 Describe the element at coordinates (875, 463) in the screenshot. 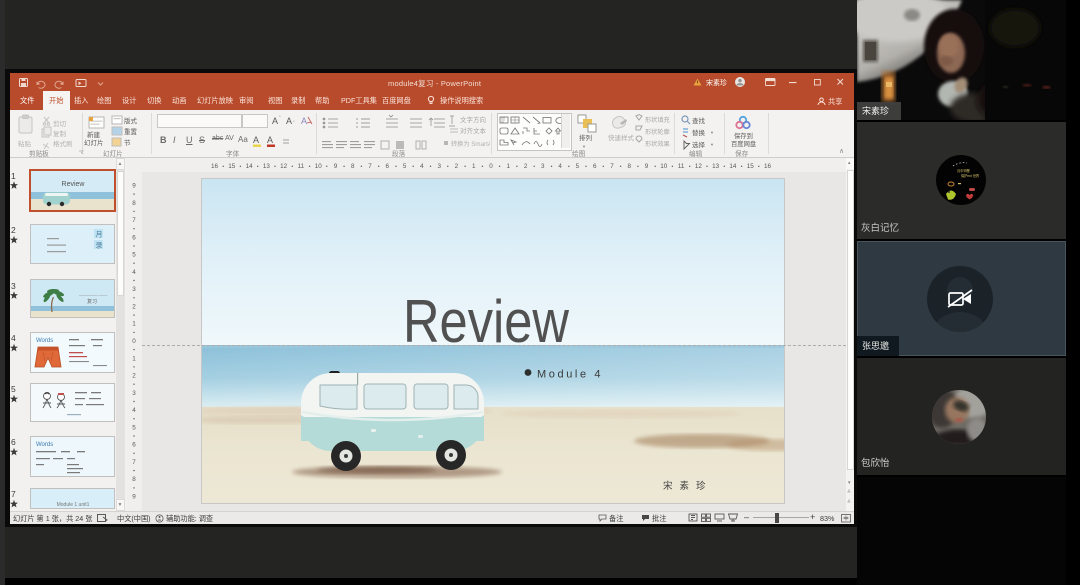

I see `svg-text: 包欣怡` at that location.